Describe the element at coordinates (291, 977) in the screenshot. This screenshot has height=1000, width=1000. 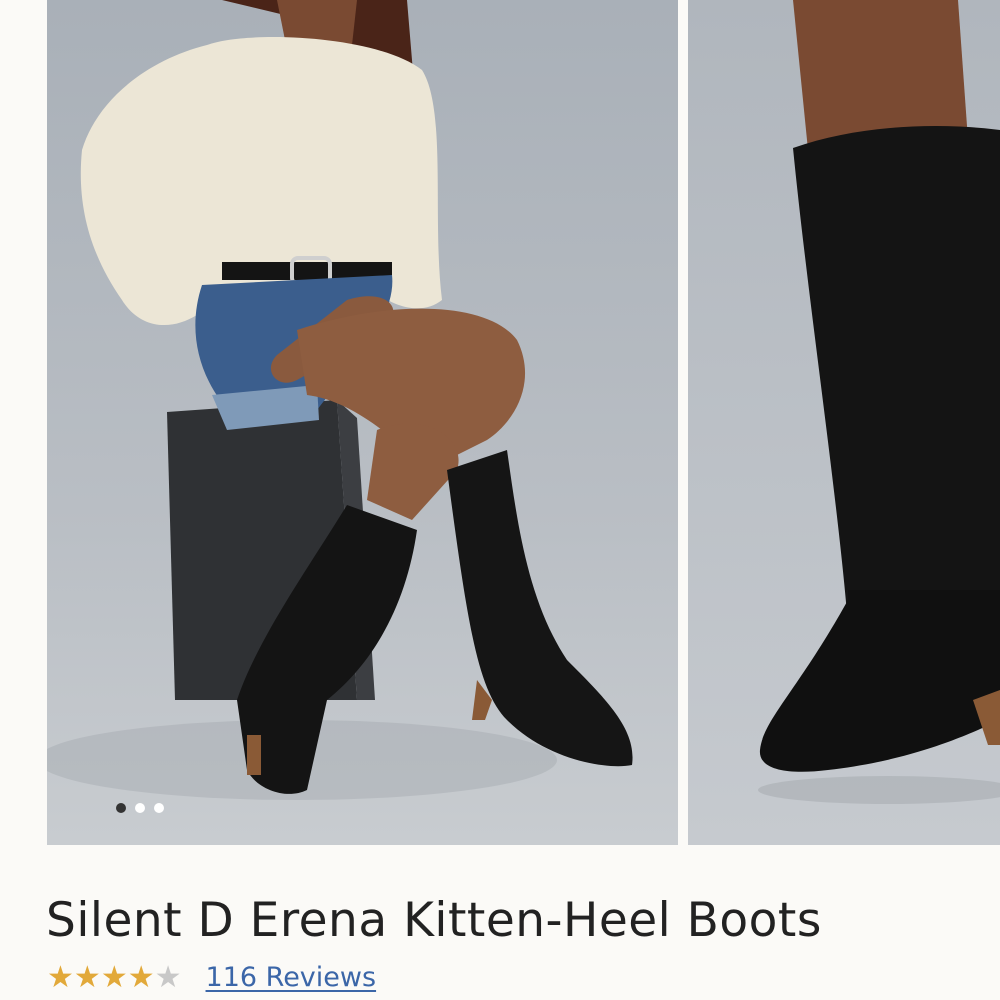
I see `reviews-link: 116 Reviews` at that location.